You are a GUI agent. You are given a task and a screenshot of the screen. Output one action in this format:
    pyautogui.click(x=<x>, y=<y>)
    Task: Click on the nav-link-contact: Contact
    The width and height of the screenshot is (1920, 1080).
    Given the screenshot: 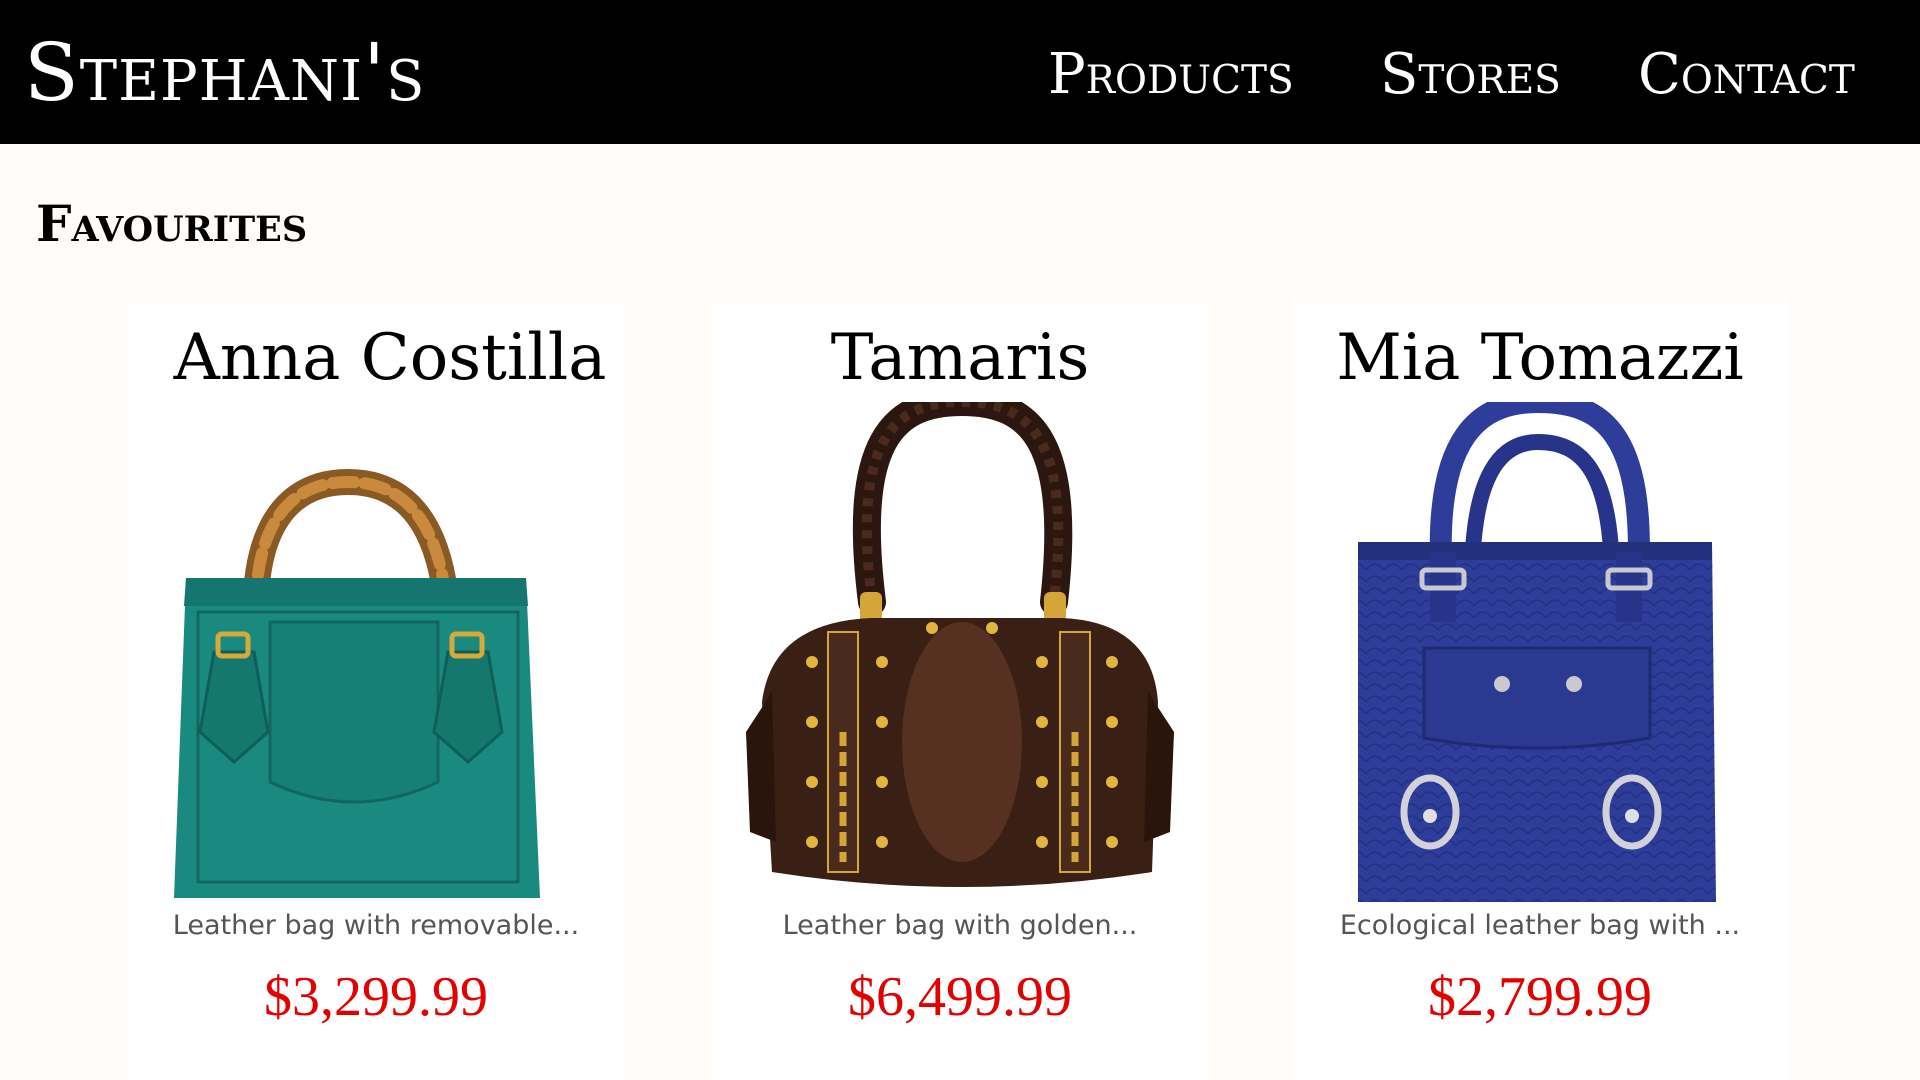 What is the action you would take?
    pyautogui.click(x=1746, y=75)
    